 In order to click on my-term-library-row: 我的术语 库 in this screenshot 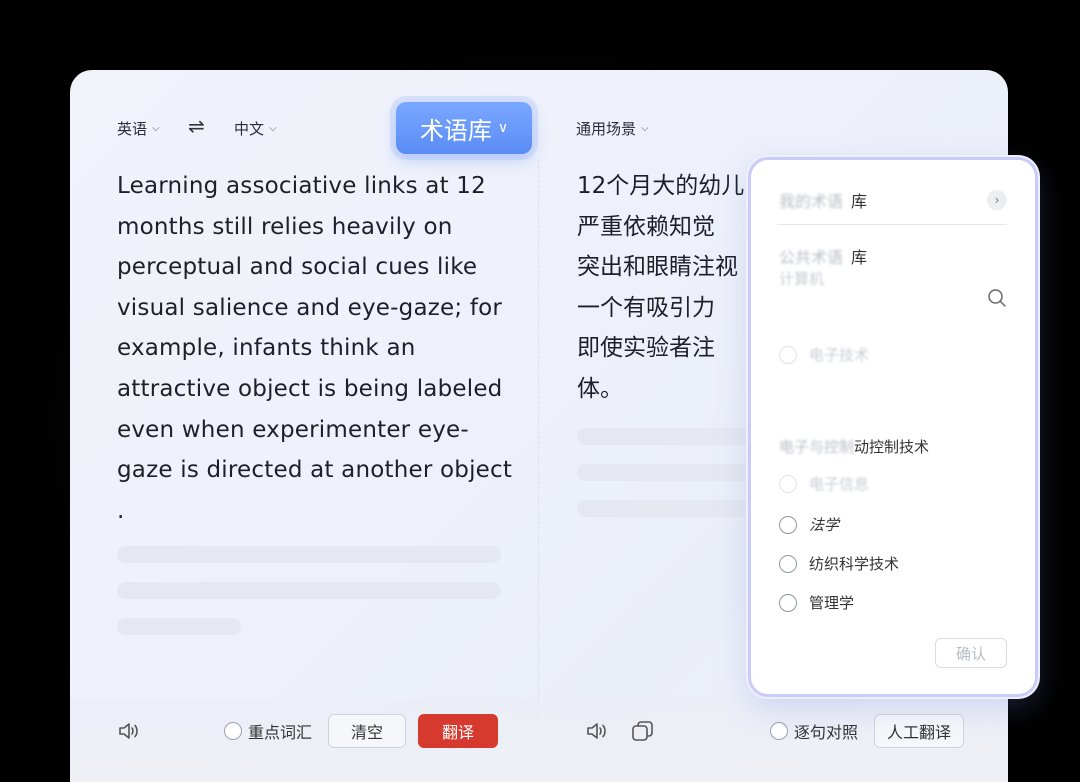, I will do `click(823, 200)`.